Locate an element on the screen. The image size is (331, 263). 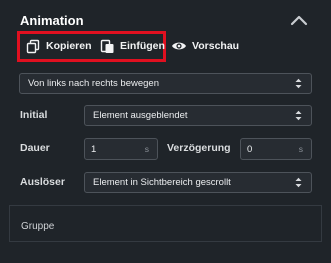
initial-label: Initial is located at coordinates (34, 115).